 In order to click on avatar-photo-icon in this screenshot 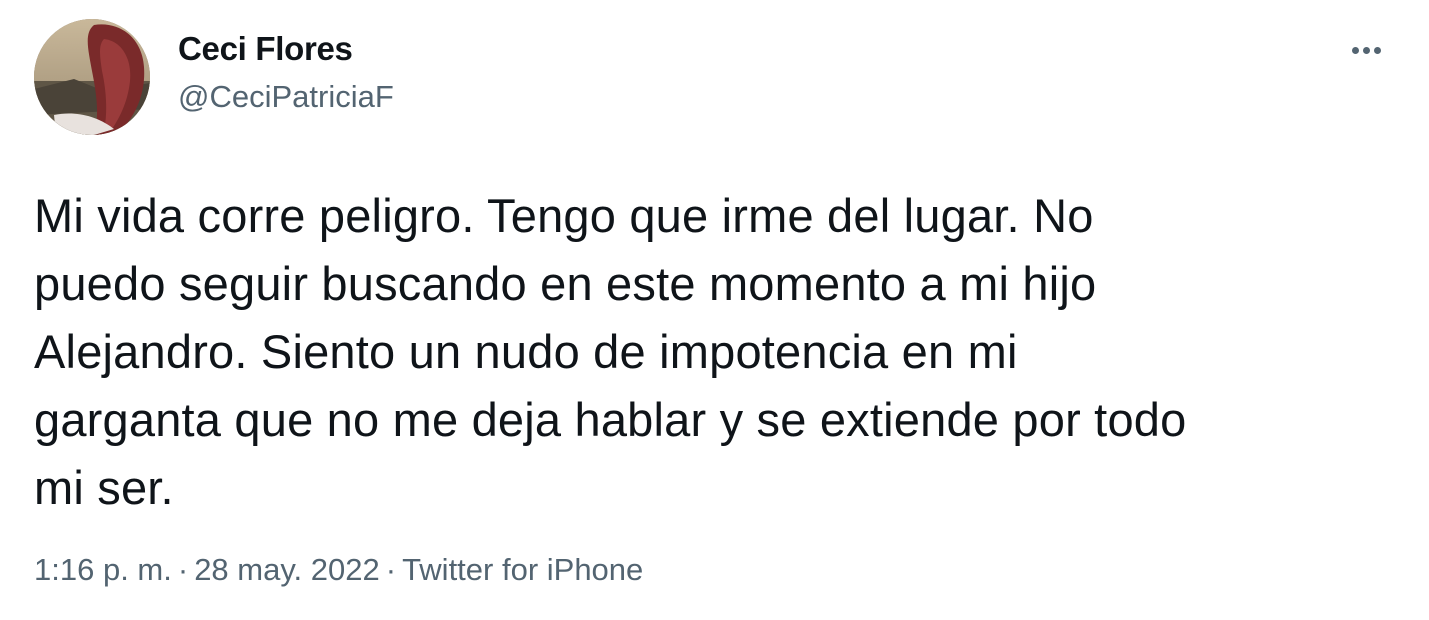, I will do `click(92, 77)`.